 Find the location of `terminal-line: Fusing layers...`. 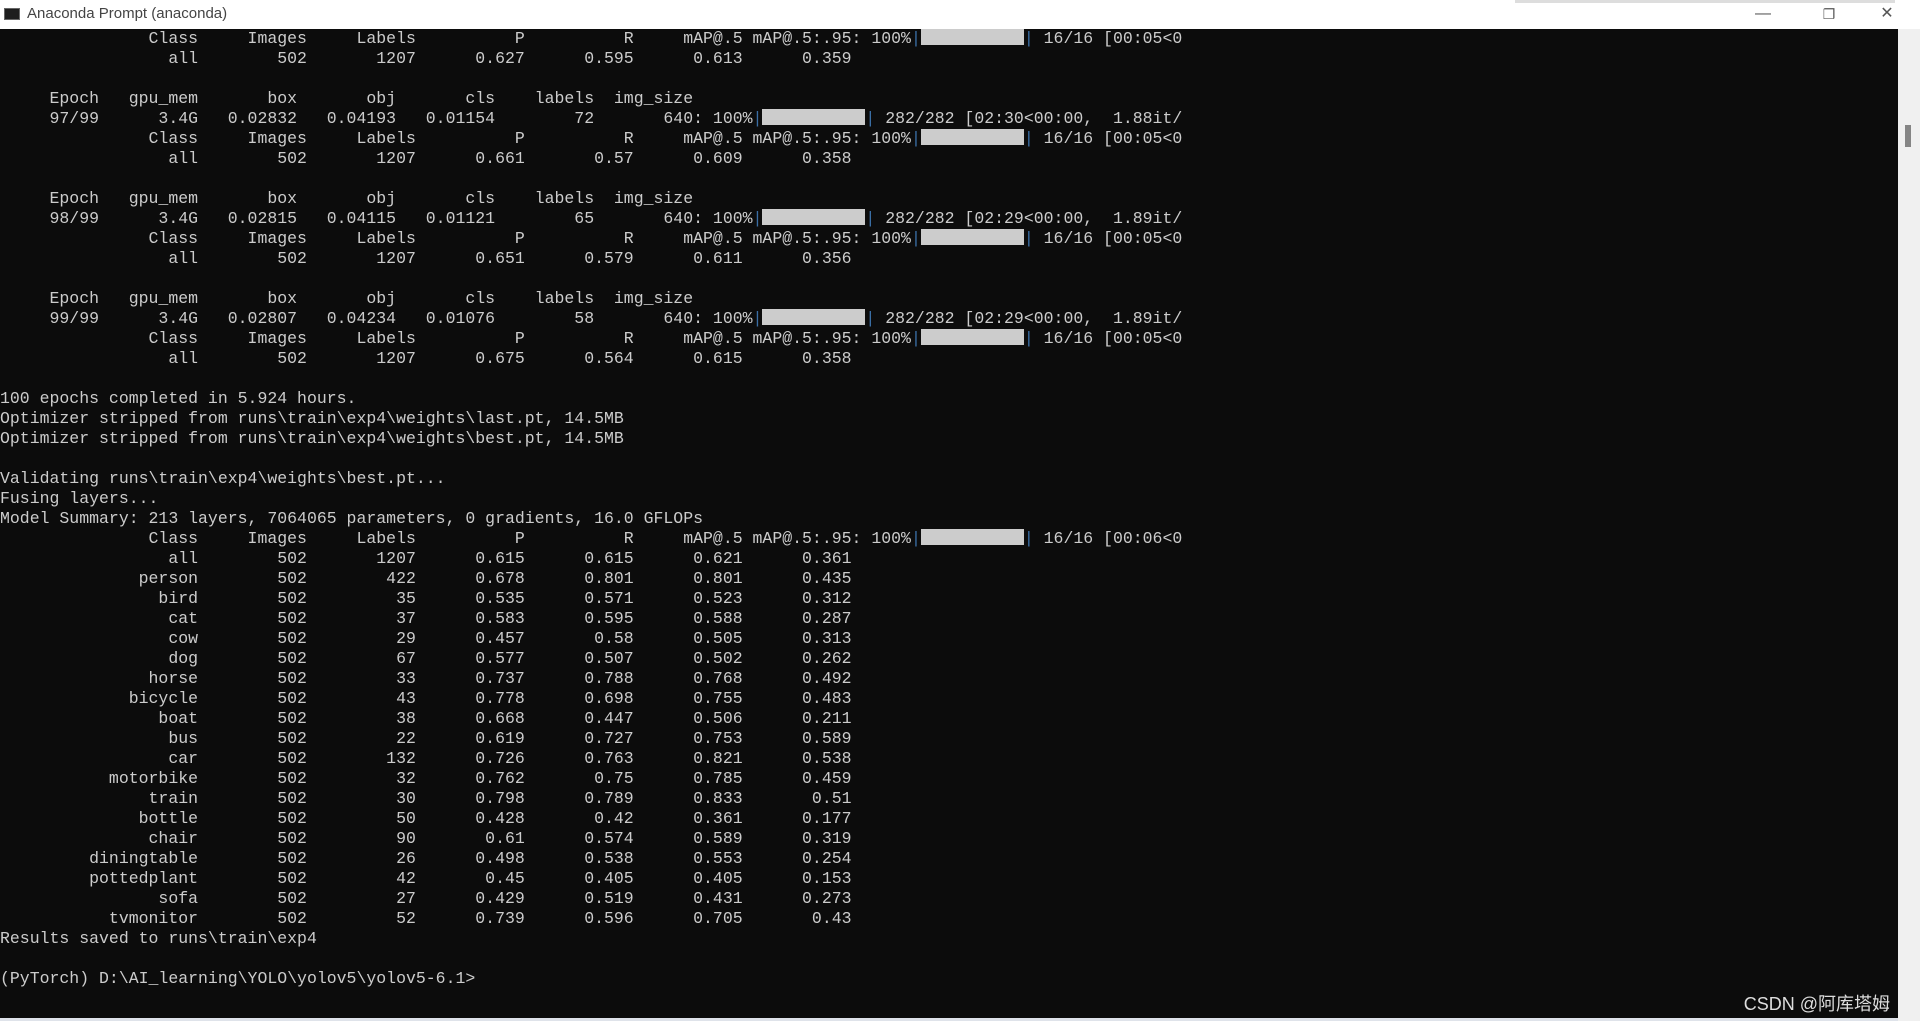

terminal-line: Fusing layers... is located at coordinates (79, 499).